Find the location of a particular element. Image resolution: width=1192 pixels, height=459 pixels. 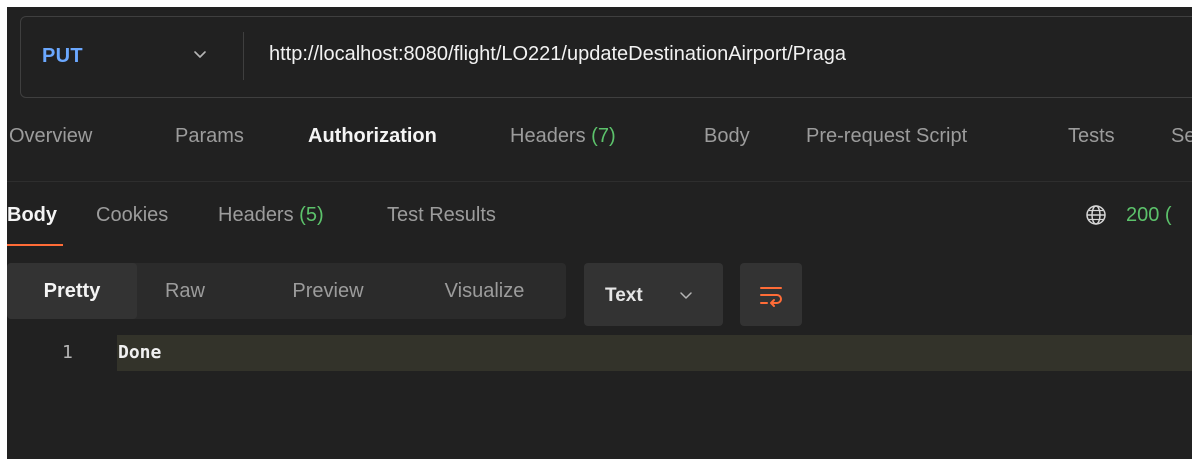

response-tab-headers: Headers (5) is located at coordinates (271, 215).